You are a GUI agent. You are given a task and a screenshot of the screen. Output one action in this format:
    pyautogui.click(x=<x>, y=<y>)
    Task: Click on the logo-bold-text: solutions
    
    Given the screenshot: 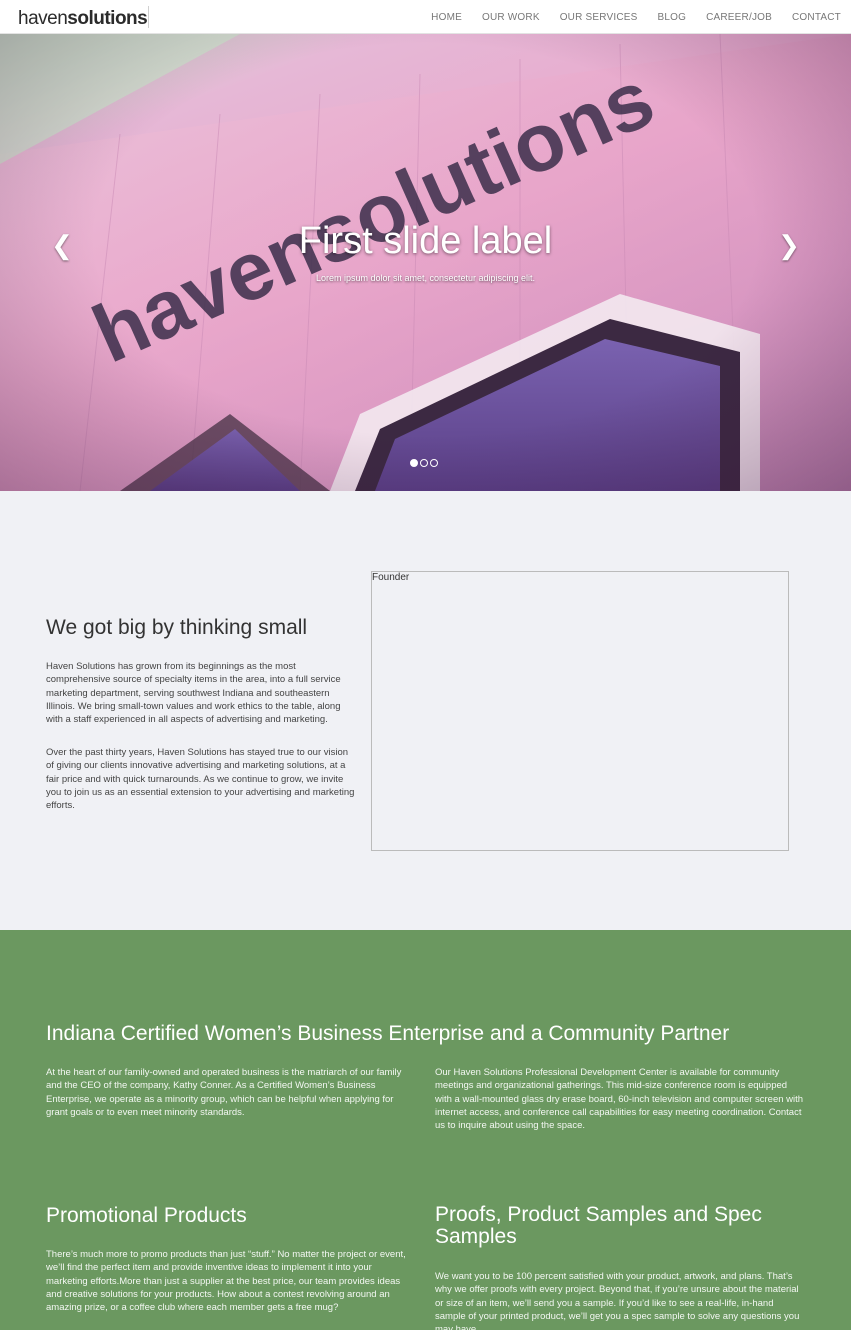 What is the action you would take?
    pyautogui.click(x=107, y=18)
    